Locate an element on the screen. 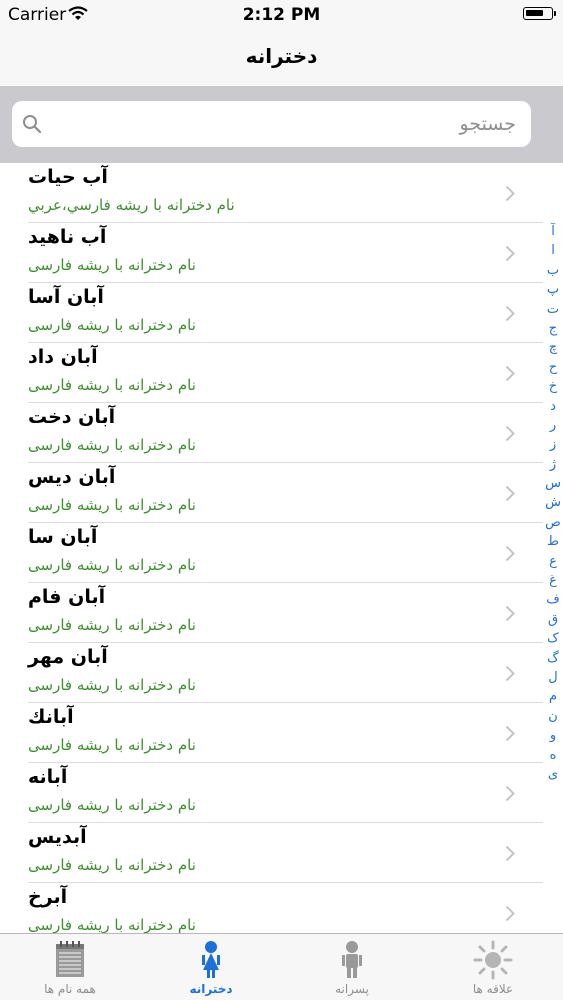 The image size is (563, 1001). index-letter: پ is located at coordinates (553, 289).